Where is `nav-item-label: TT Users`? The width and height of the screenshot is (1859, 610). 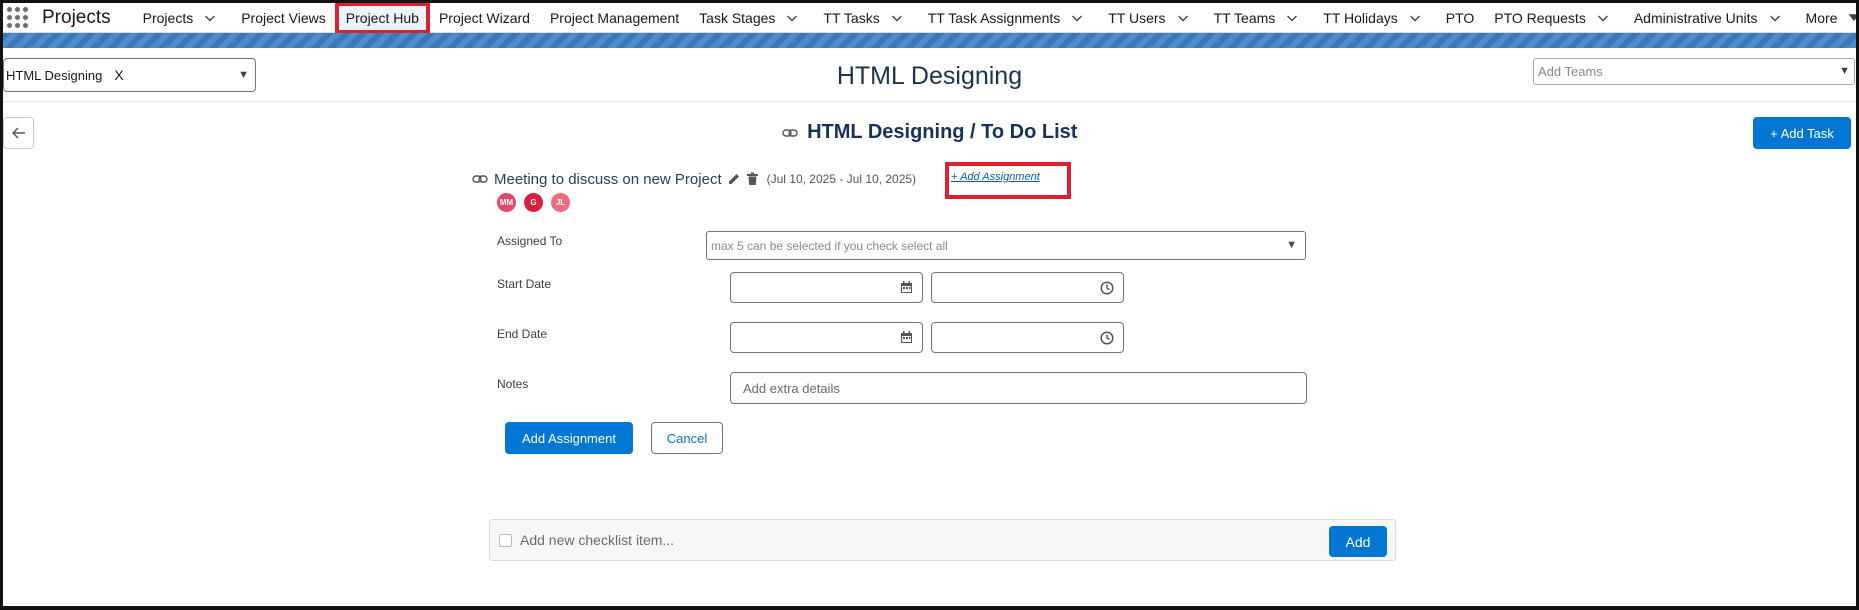 nav-item-label: TT Users is located at coordinates (1137, 17).